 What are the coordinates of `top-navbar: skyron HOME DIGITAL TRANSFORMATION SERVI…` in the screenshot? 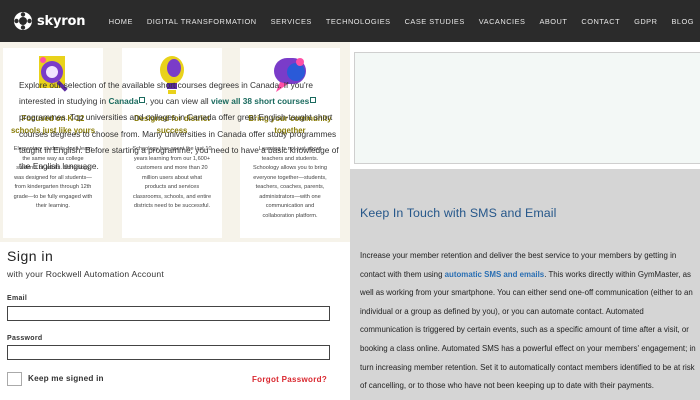 It's located at (350, 21).